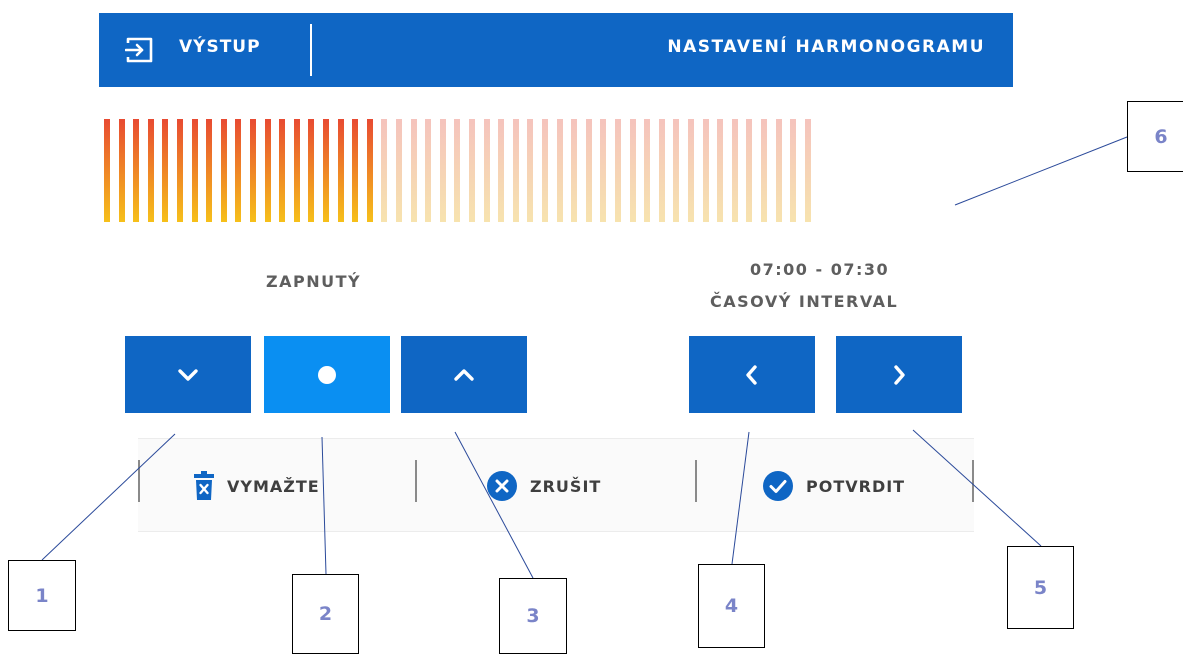 The width and height of the screenshot is (1183, 654). I want to click on confirm-label: POTVRDIT, so click(856, 486).